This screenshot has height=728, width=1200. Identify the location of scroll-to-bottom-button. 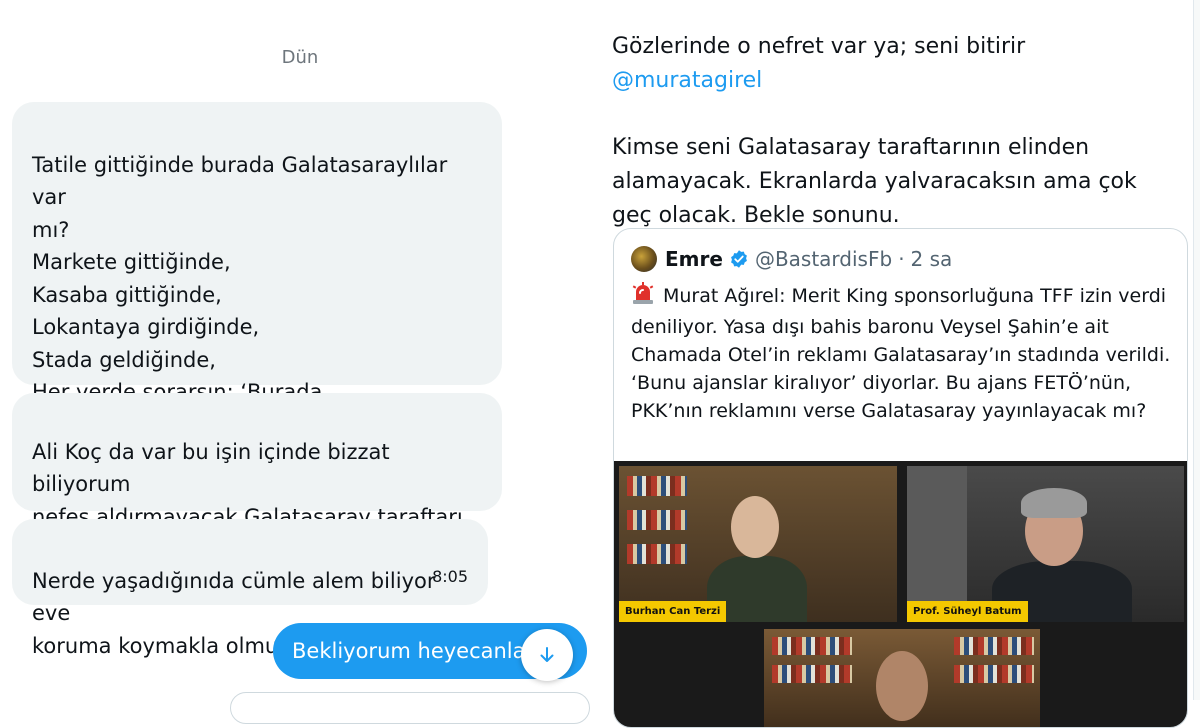
(547, 655).